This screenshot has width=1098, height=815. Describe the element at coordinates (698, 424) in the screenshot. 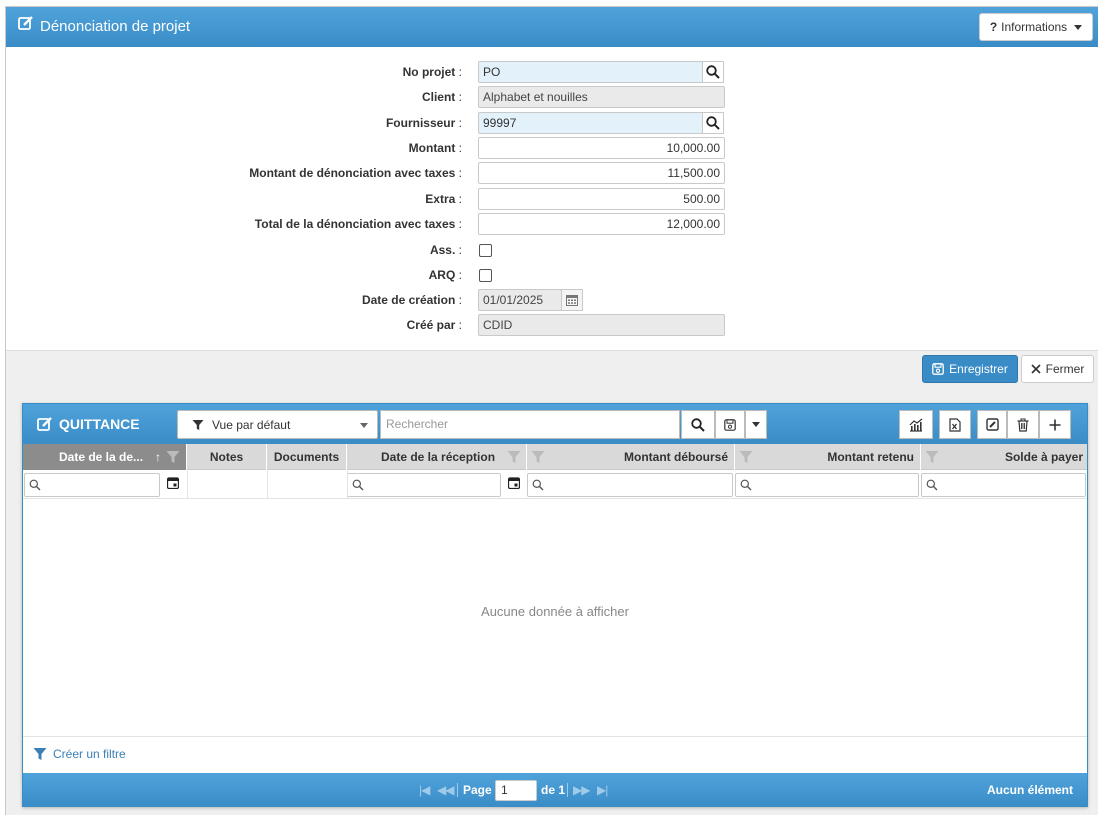

I see `grid-search-button` at that location.